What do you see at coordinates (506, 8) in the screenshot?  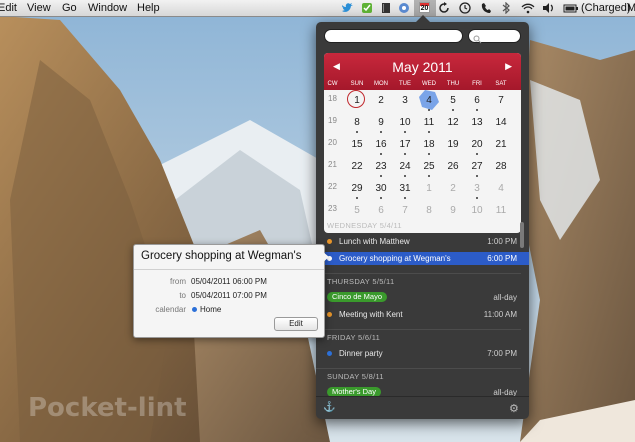 I see `bluetooth-icon` at bounding box center [506, 8].